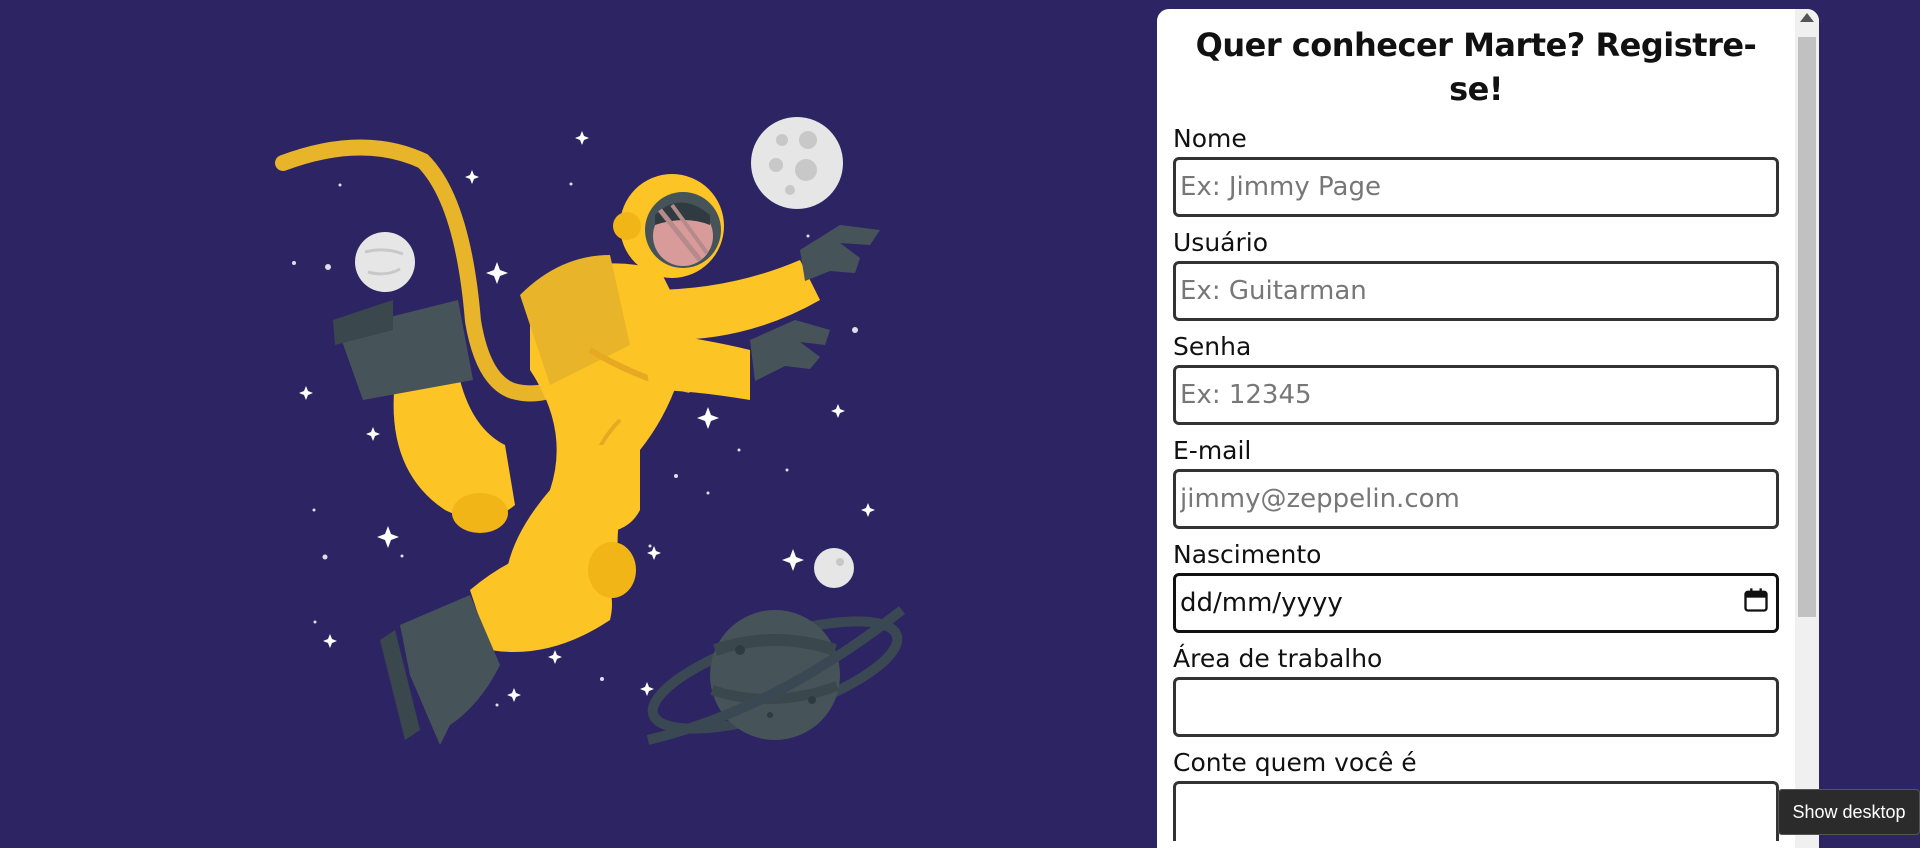 This screenshot has height=848, width=1920. I want to click on scroll-up-arrow-icon, so click(1807, 17).